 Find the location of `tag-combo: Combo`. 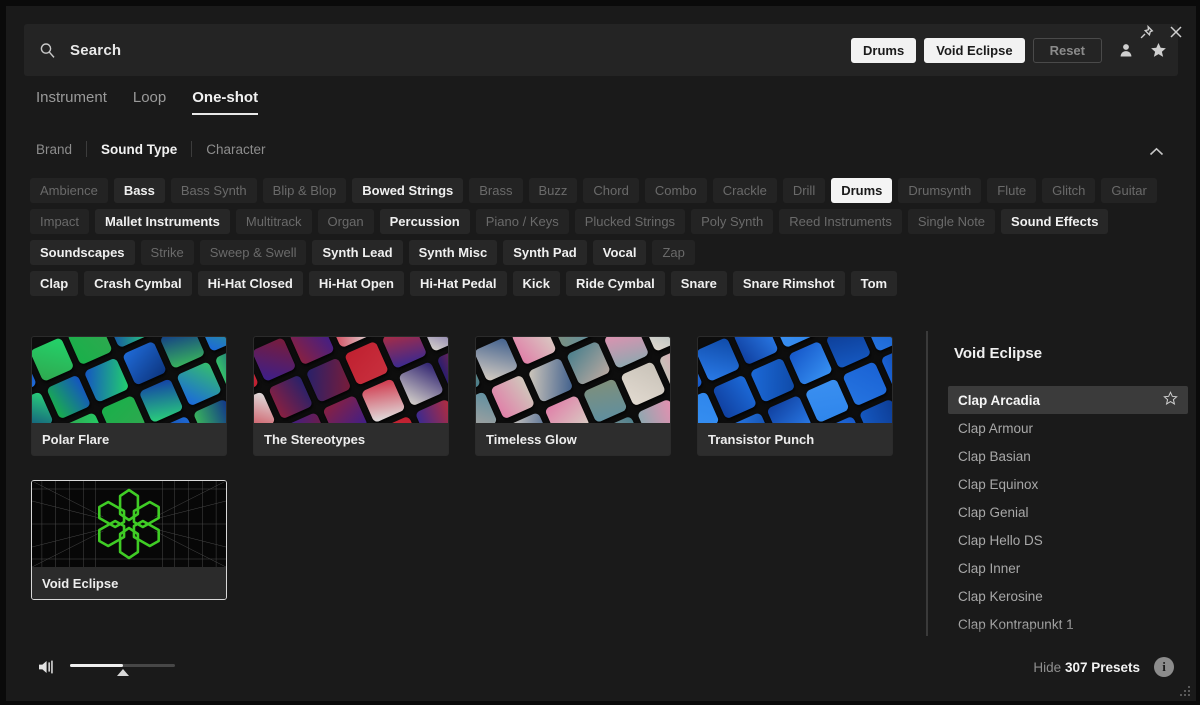

tag-combo: Combo is located at coordinates (675, 190).